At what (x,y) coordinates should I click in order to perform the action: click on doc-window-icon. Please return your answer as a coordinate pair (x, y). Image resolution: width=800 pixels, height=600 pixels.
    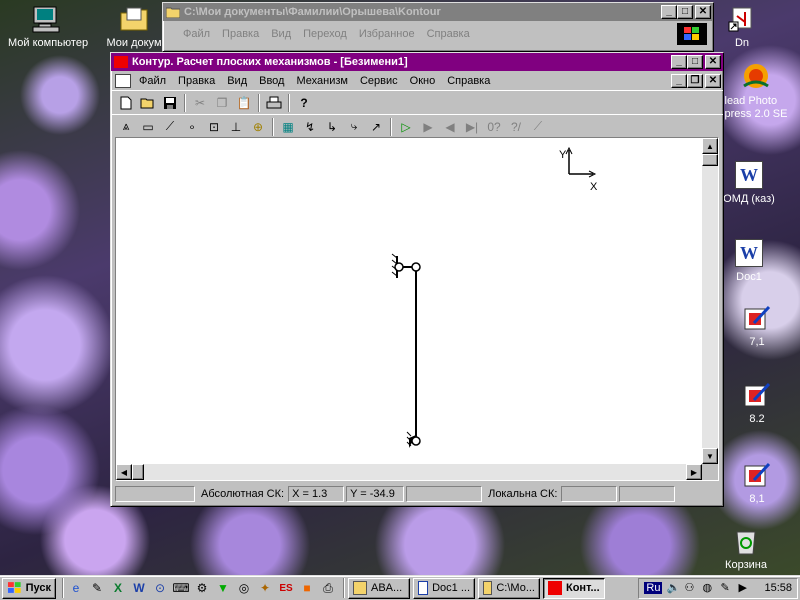
    Looking at the image, I should click on (123, 80).